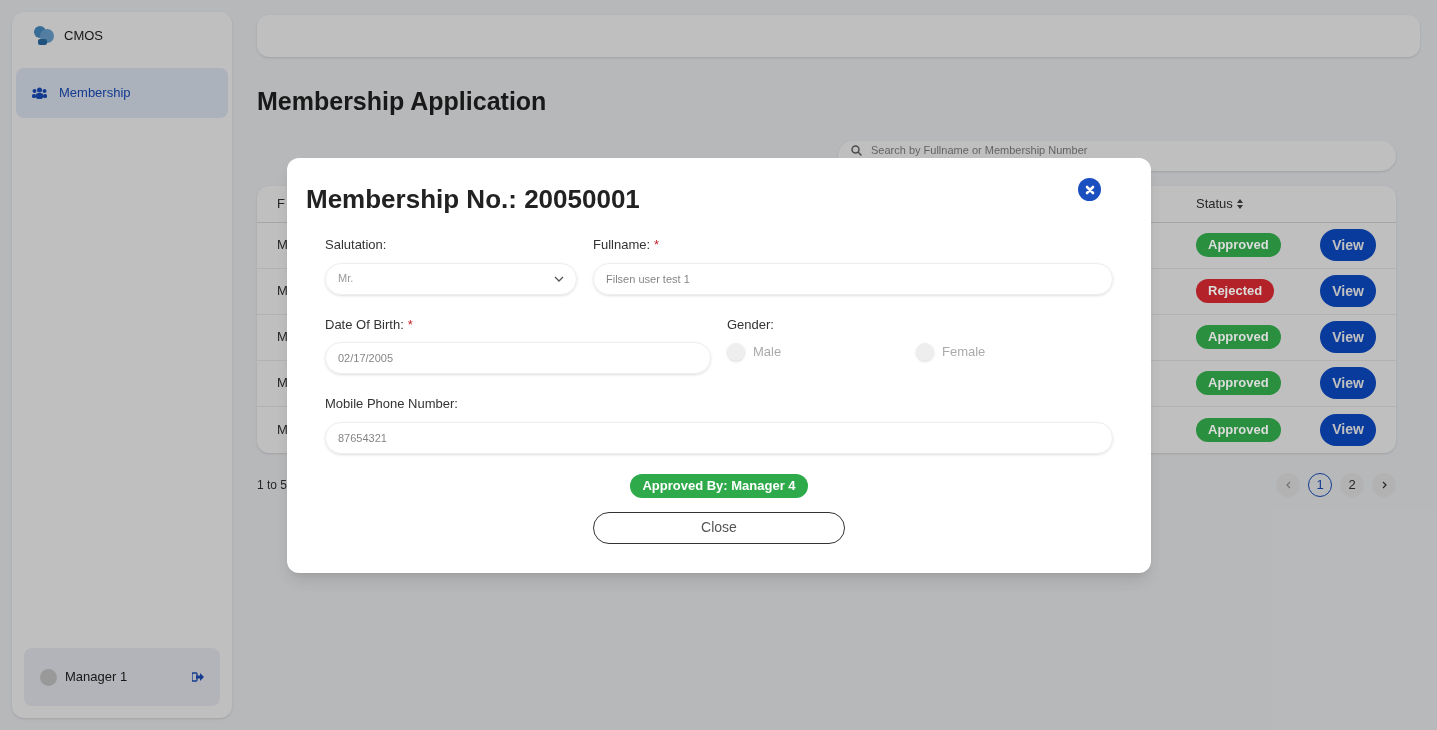 This screenshot has height=730, width=1437. I want to click on column-header: Status, so click(1214, 203).